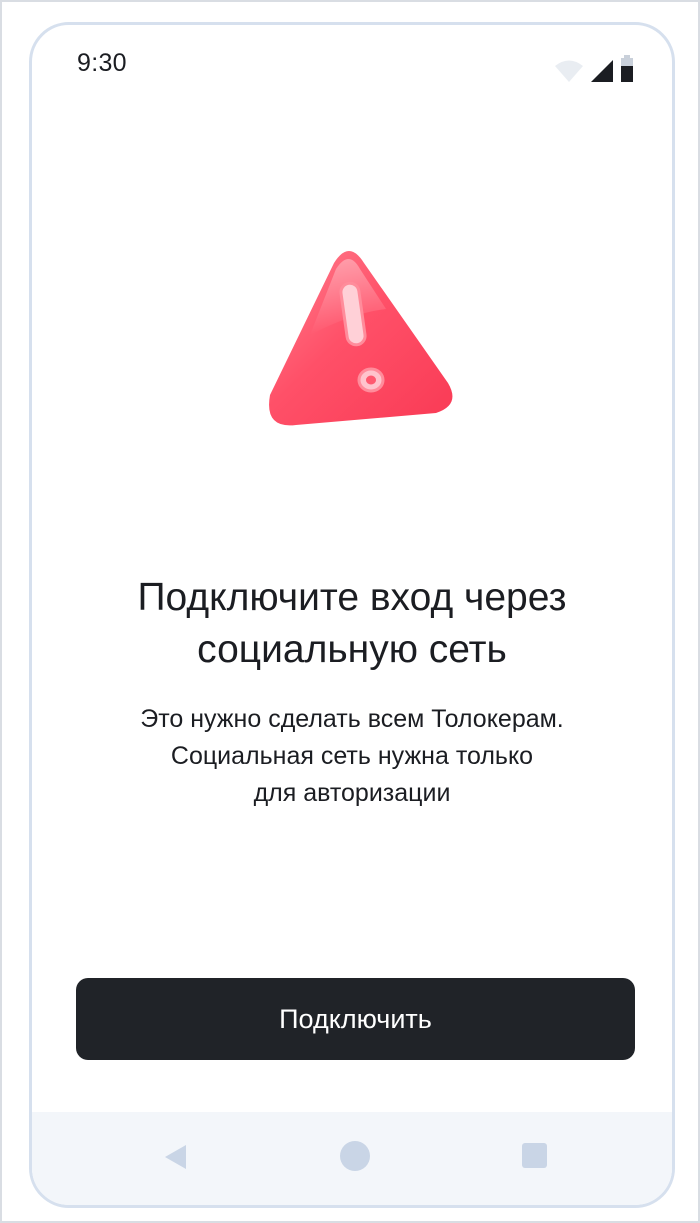 The image size is (700, 1223). I want to click on page-title: Подключите вход через социальную сеть, so click(352, 624).